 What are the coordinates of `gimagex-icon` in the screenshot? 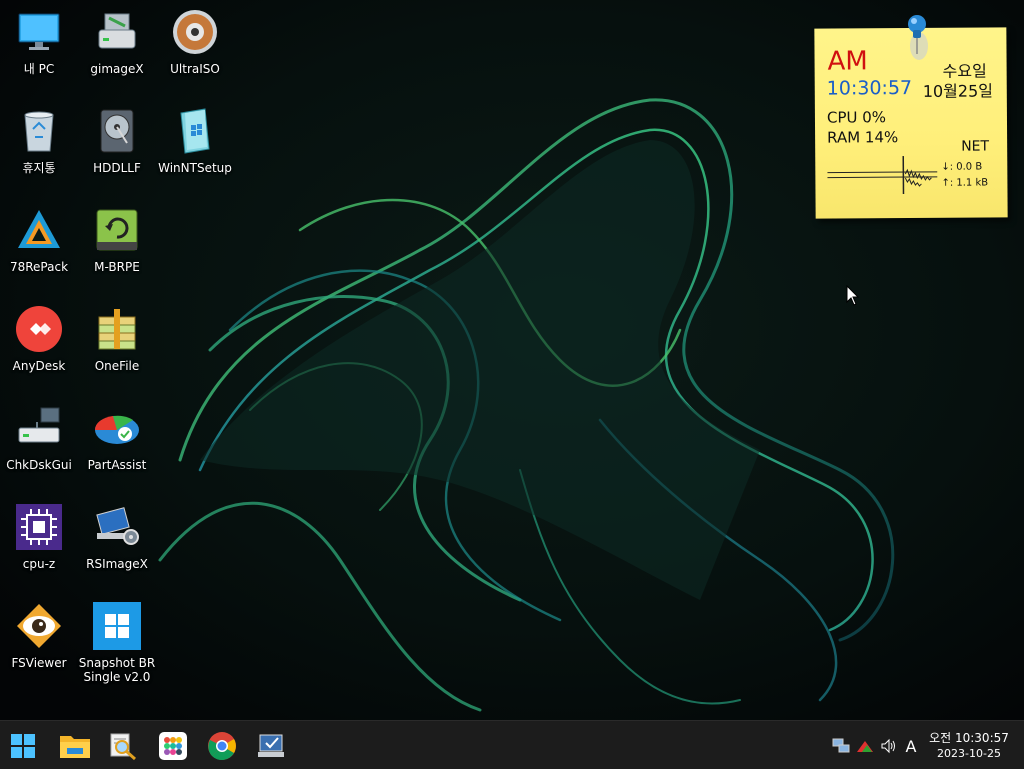 It's located at (117, 32).